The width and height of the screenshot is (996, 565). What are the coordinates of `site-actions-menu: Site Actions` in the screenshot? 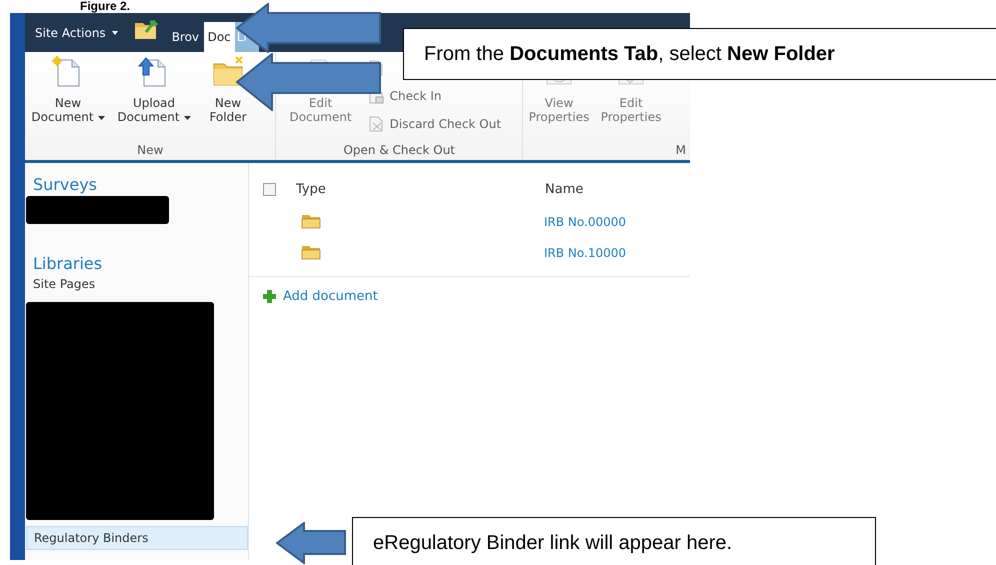 It's located at (75, 32).